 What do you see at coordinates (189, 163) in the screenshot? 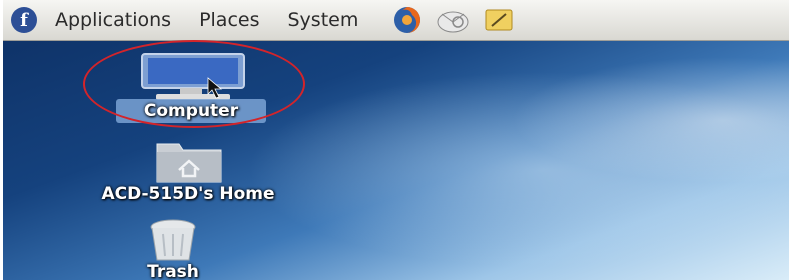
I see `home-folder-icon` at bounding box center [189, 163].